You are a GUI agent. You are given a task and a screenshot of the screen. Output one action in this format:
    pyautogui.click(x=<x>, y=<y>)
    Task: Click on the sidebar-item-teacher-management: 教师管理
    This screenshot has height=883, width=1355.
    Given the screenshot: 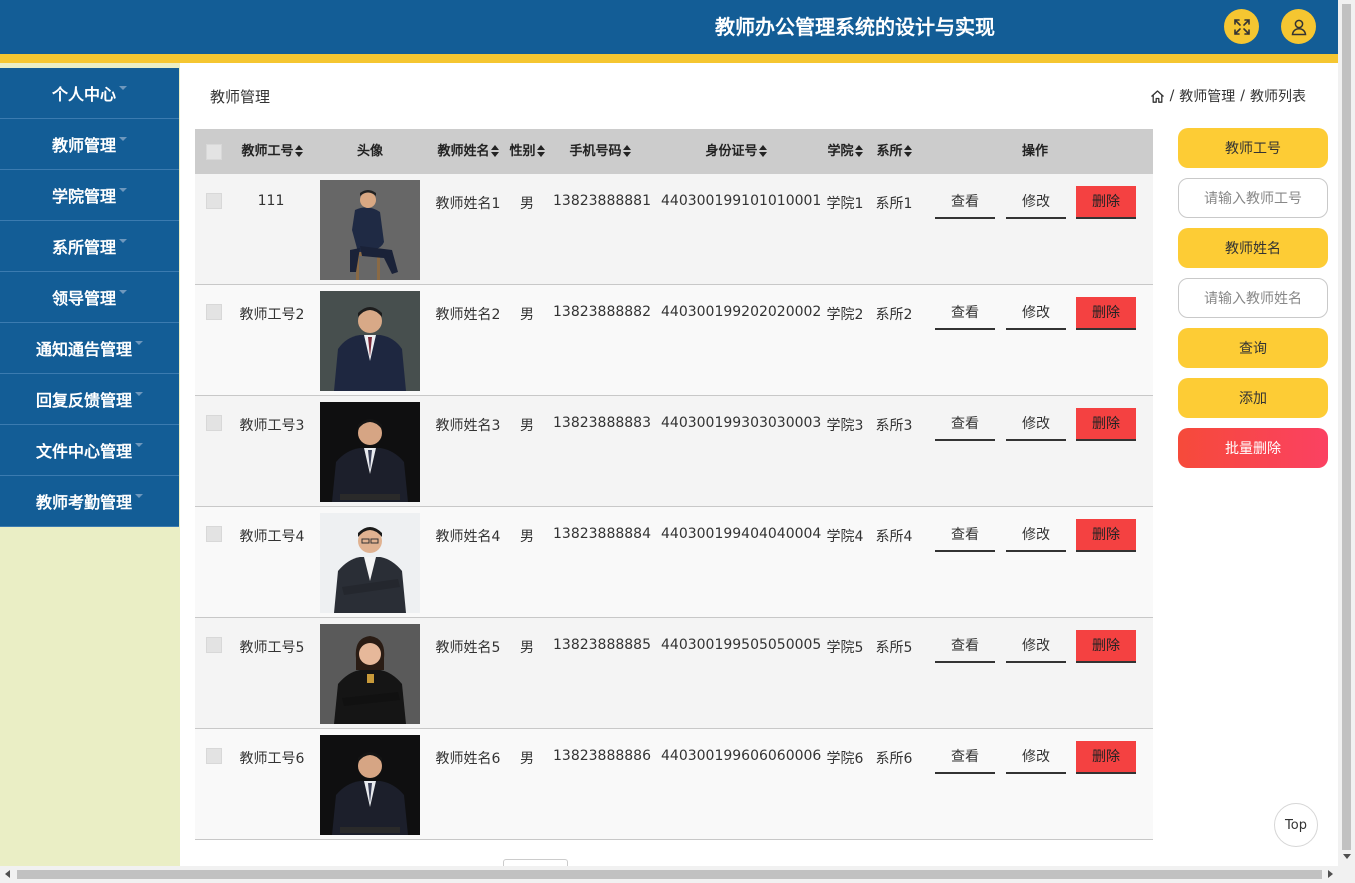 What is the action you would take?
    pyautogui.click(x=89, y=144)
    